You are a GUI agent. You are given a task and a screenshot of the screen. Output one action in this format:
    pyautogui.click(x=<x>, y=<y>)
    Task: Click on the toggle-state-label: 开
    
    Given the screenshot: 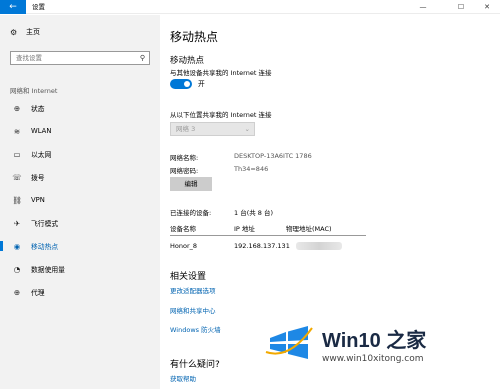 What is the action you would take?
    pyautogui.click(x=201, y=84)
    